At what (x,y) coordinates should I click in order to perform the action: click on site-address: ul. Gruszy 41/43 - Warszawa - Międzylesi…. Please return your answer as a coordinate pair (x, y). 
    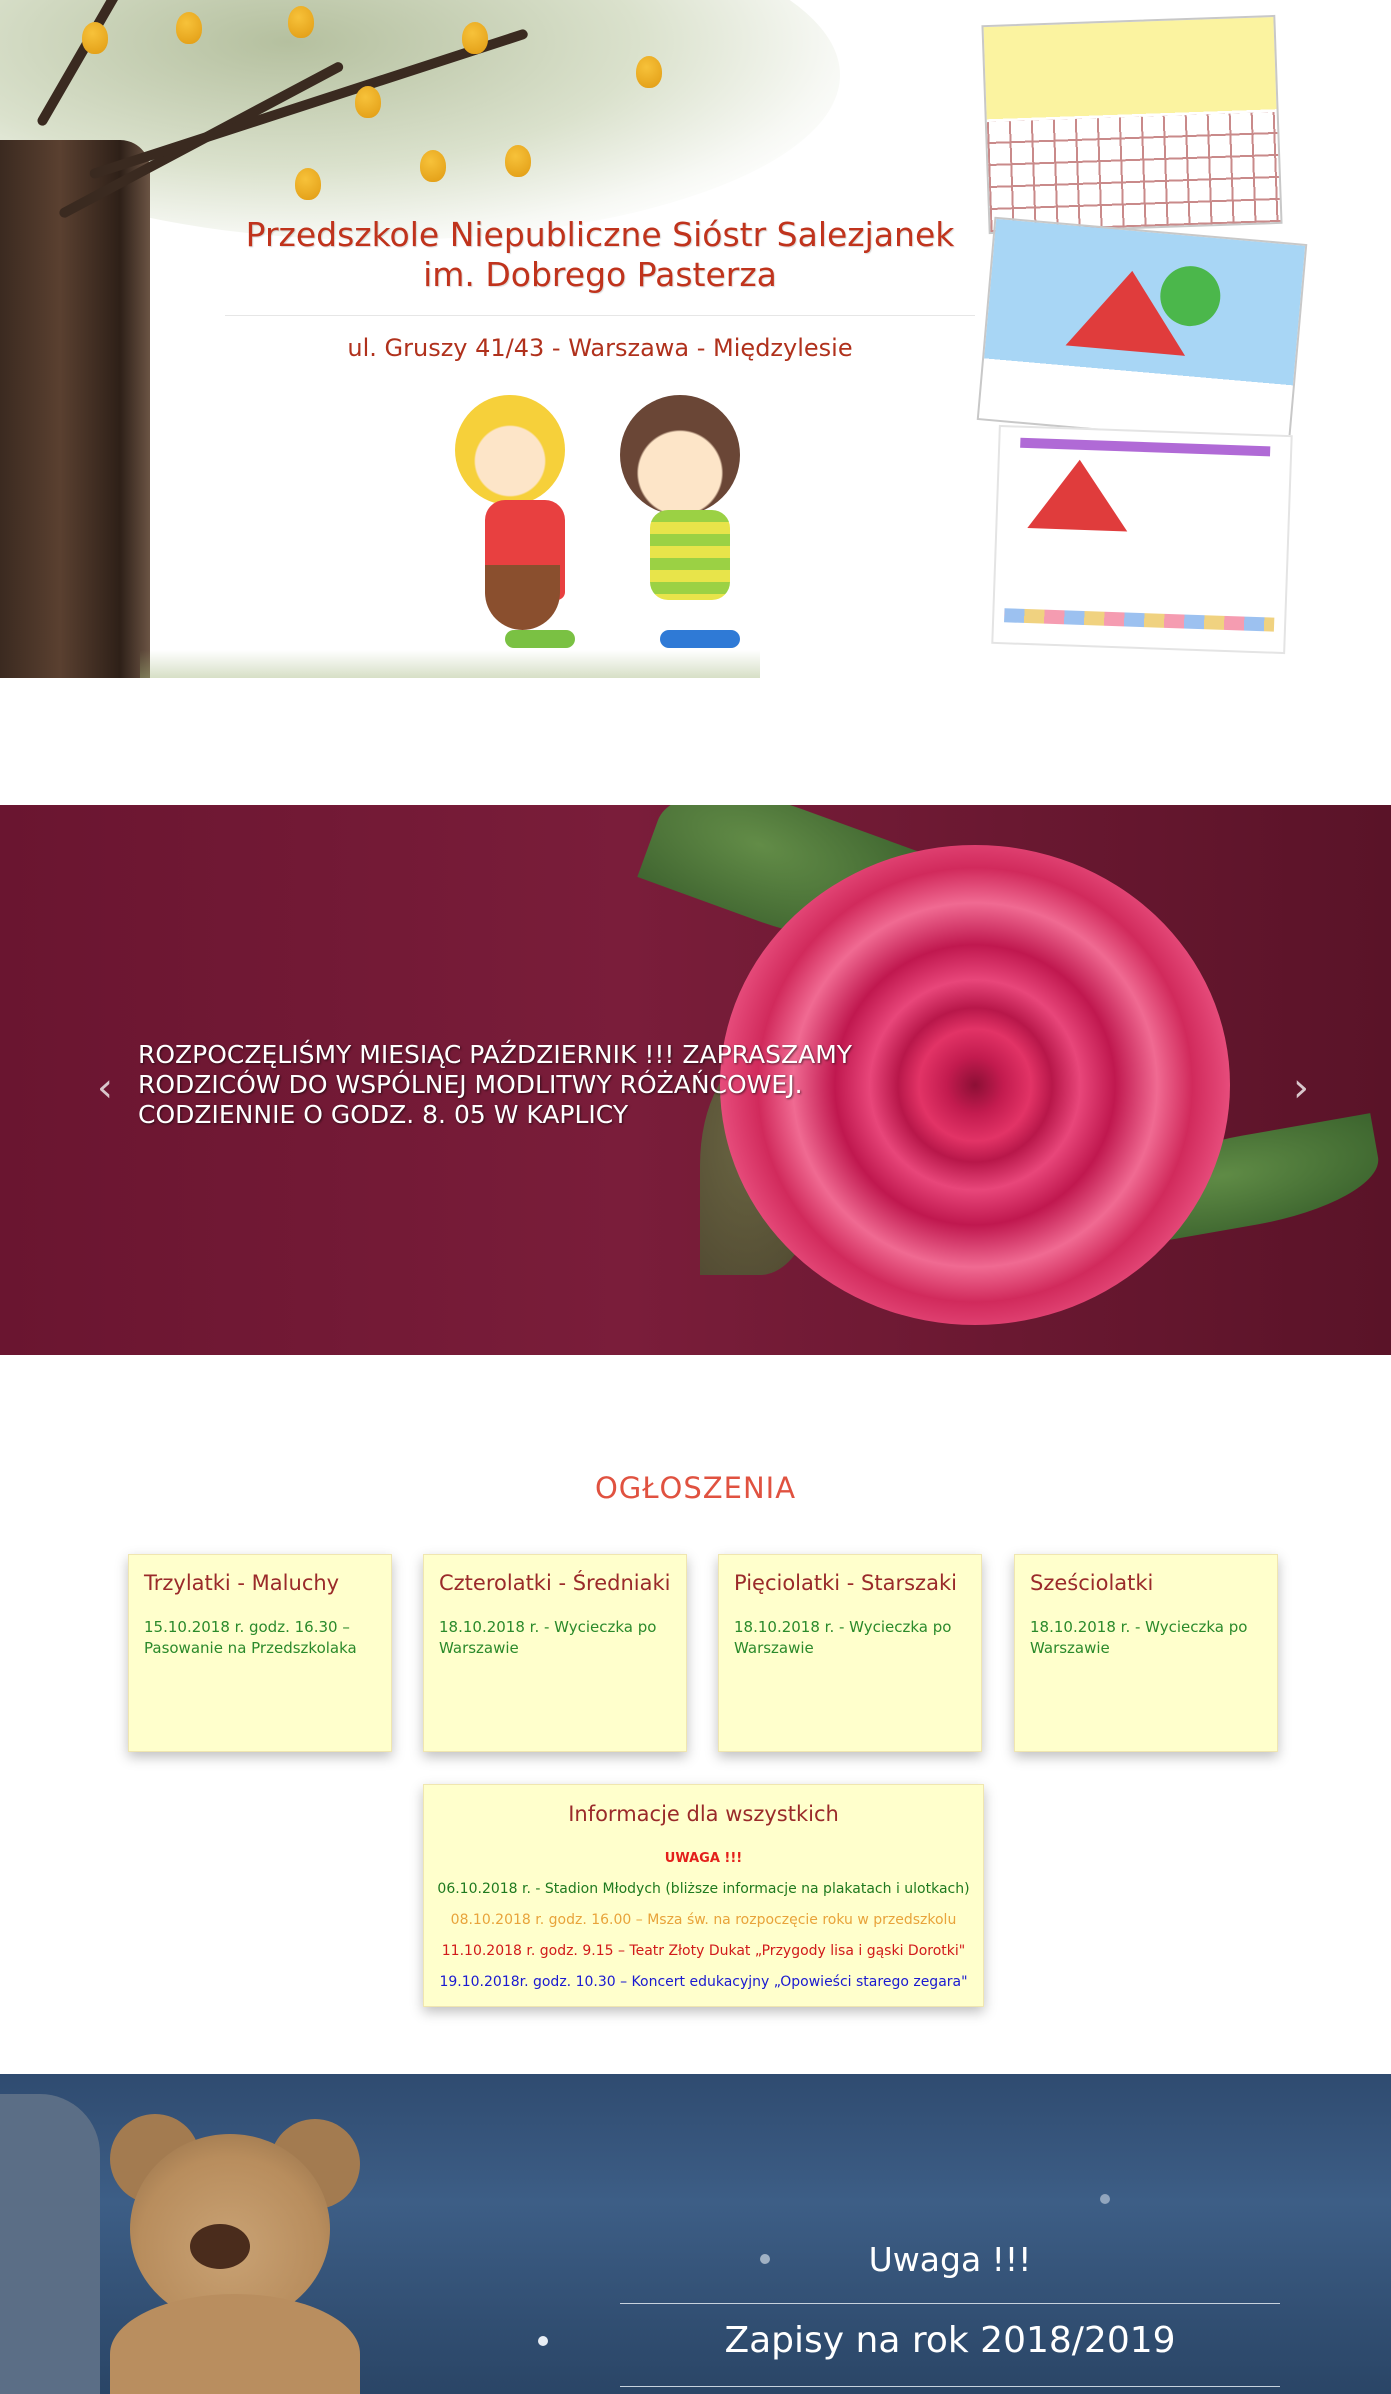
    Looking at the image, I should click on (600, 348).